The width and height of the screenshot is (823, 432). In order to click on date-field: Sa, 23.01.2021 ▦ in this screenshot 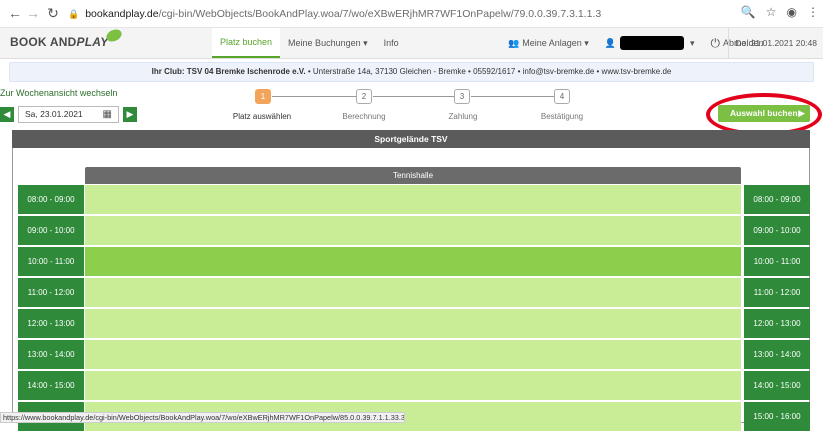, I will do `click(68, 114)`.